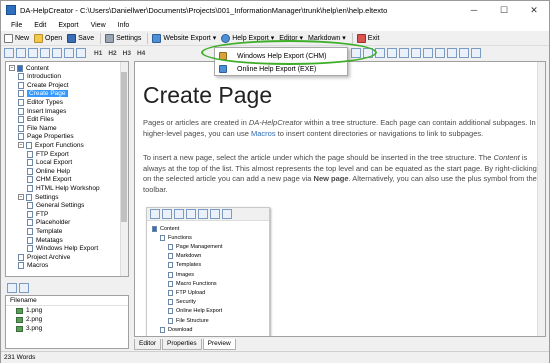  I want to click on code-icon, so click(440, 53).